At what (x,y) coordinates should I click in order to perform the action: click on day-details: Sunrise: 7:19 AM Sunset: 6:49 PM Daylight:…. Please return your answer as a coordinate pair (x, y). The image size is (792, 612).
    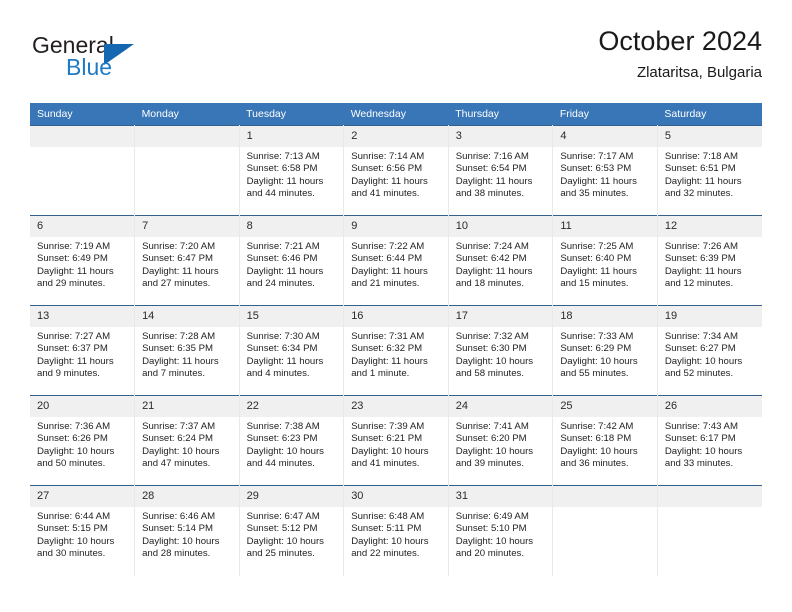
    Looking at the image, I should click on (82, 264).